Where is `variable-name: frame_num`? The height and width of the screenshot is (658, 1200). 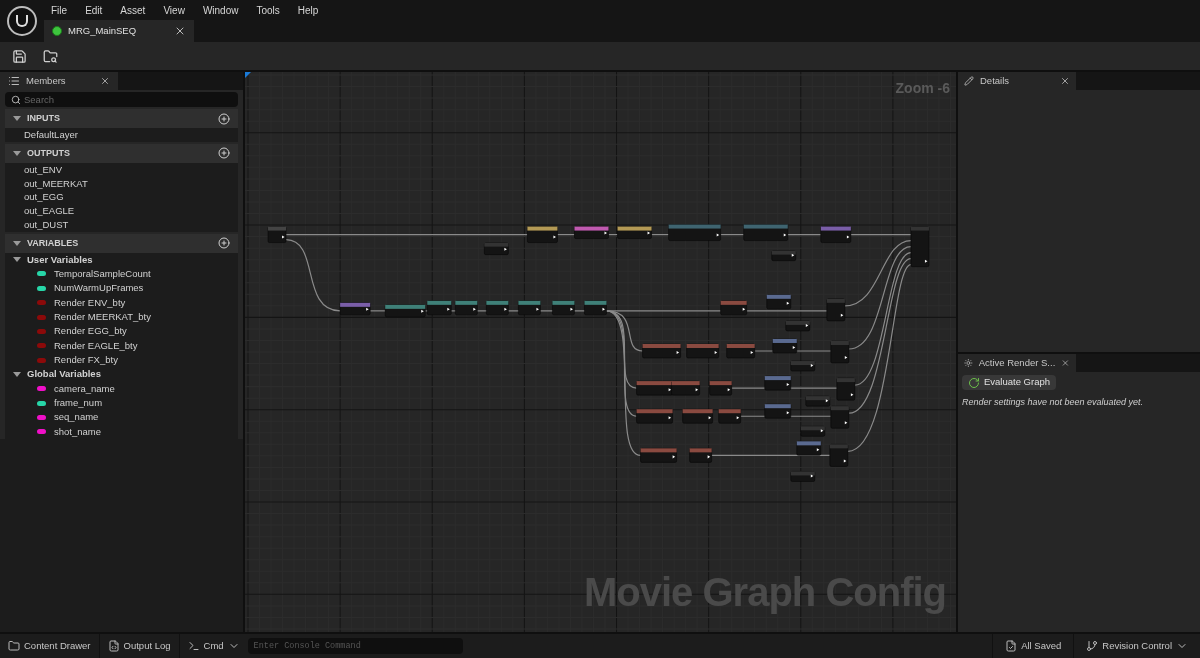
variable-name: frame_num is located at coordinates (78, 403).